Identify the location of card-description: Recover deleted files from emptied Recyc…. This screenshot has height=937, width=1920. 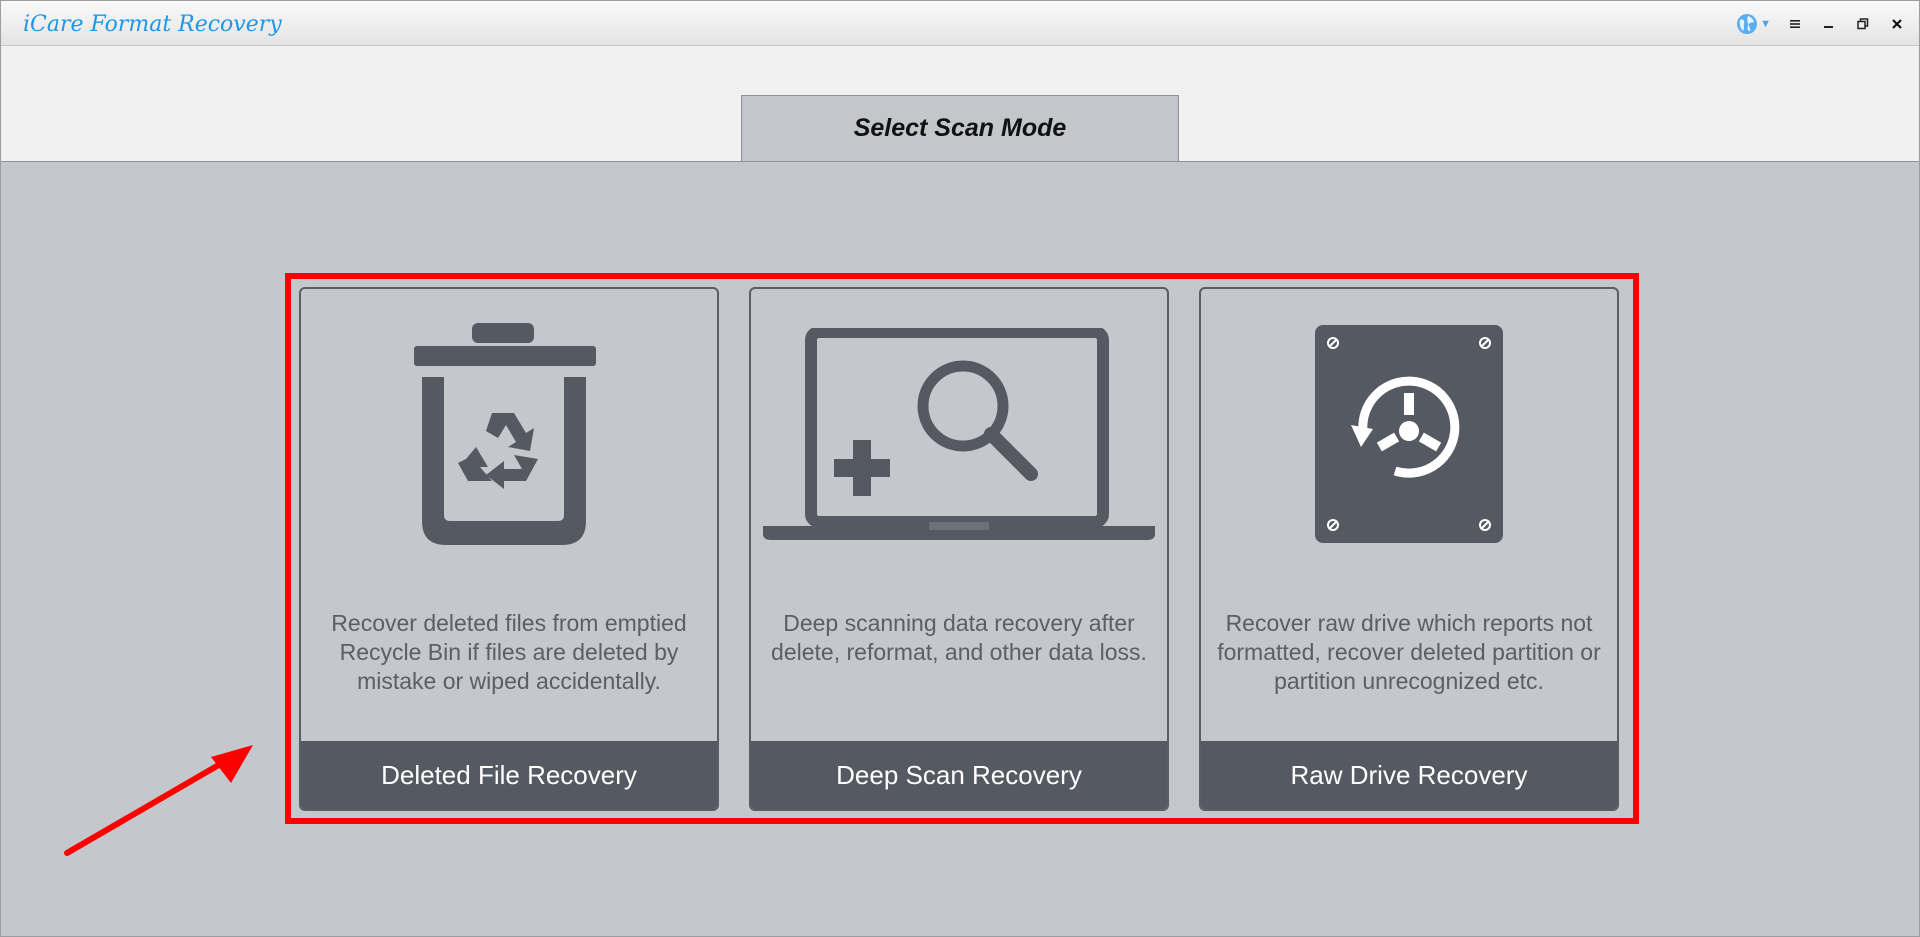
(509, 652).